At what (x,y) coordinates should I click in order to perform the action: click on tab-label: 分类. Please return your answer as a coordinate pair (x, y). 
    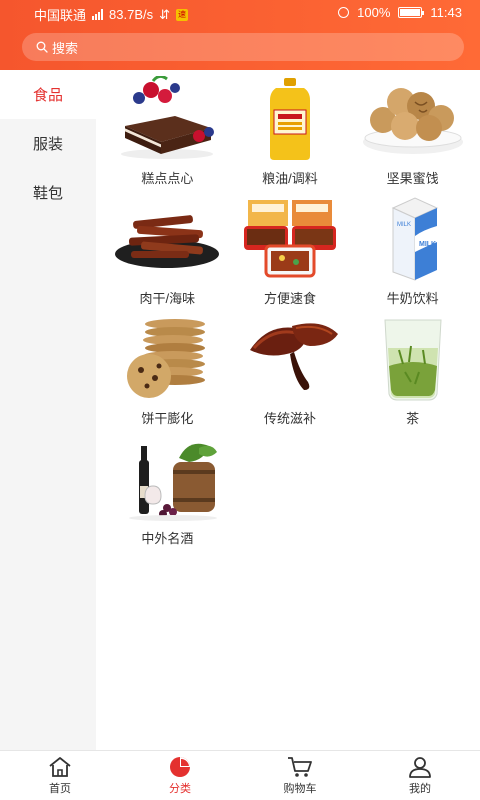
    Looking at the image, I should click on (180, 788).